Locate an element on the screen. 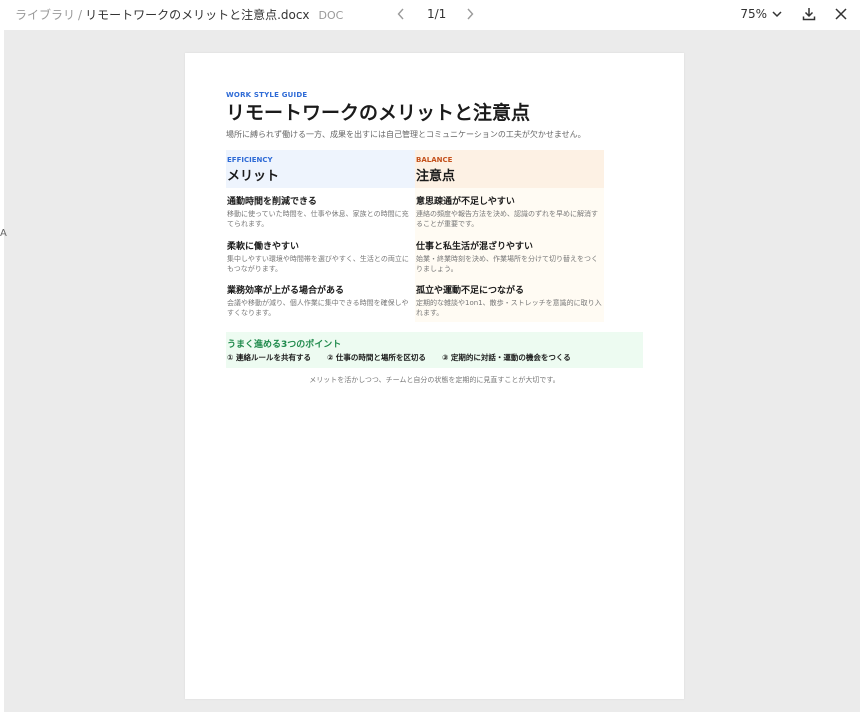 This screenshot has height=712, width=860. breadcrumb: ライブラリ / リモートワークのメリットと注意点.docx DOC is located at coordinates (179, 14).